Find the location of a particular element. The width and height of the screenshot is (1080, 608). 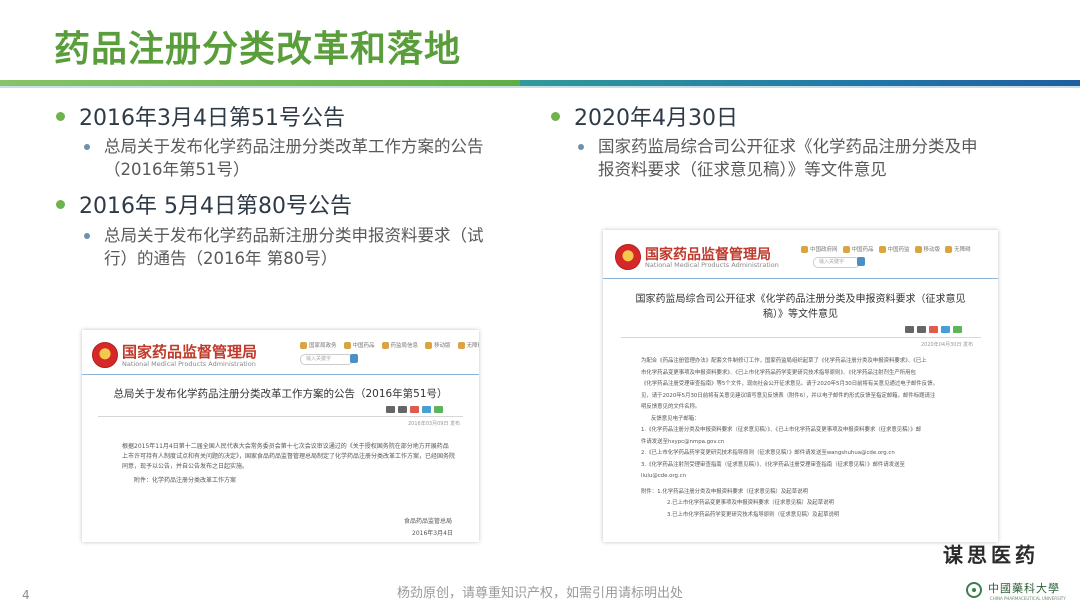

doc-date: 2016年3月4日 is located at coordinates (432, 533).